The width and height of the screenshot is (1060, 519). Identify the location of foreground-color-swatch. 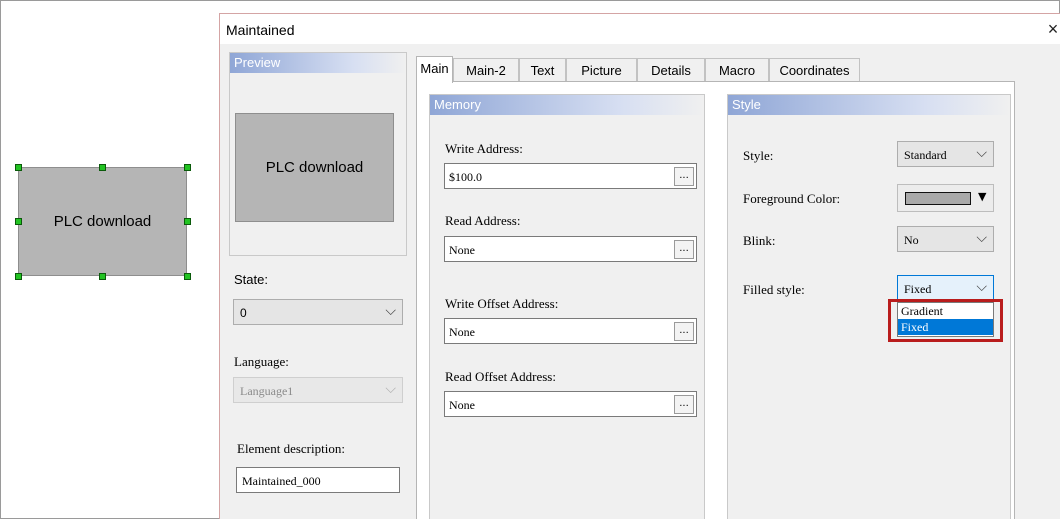
(938, 198).